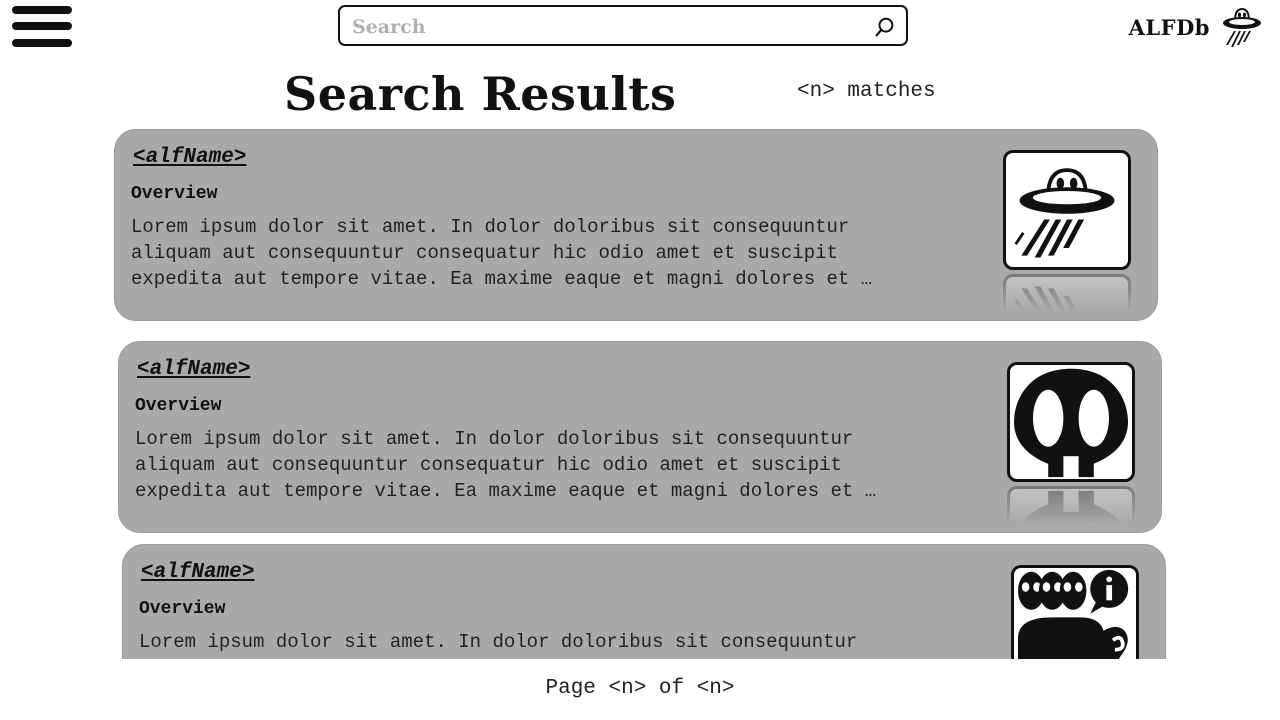 The height and width of the screenshot is (720, 1280). What do you see at coordinates (1073, 613) in the screenshot?
I see `alien-info-elephant-icon` at bounding box center [1073, 613].